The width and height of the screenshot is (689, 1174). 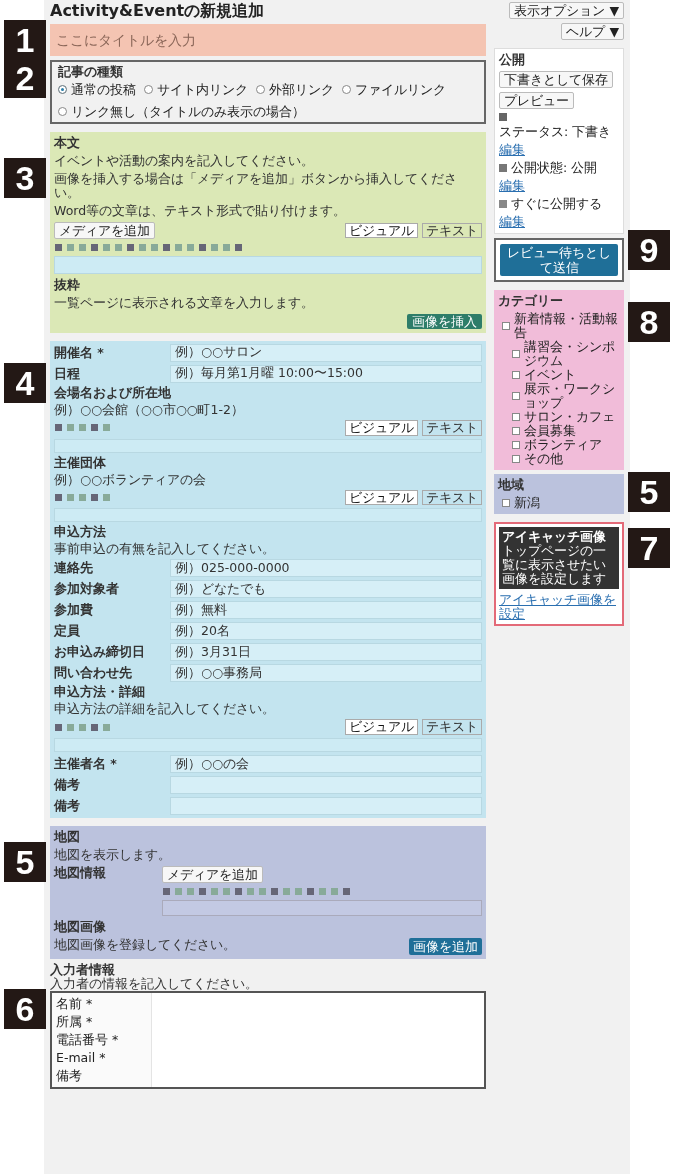 What do you see at coordinates (158, 11) in the screenshot?
I see `page-title: Activity&Eventの新規追加` at bounding box center [158, 11].